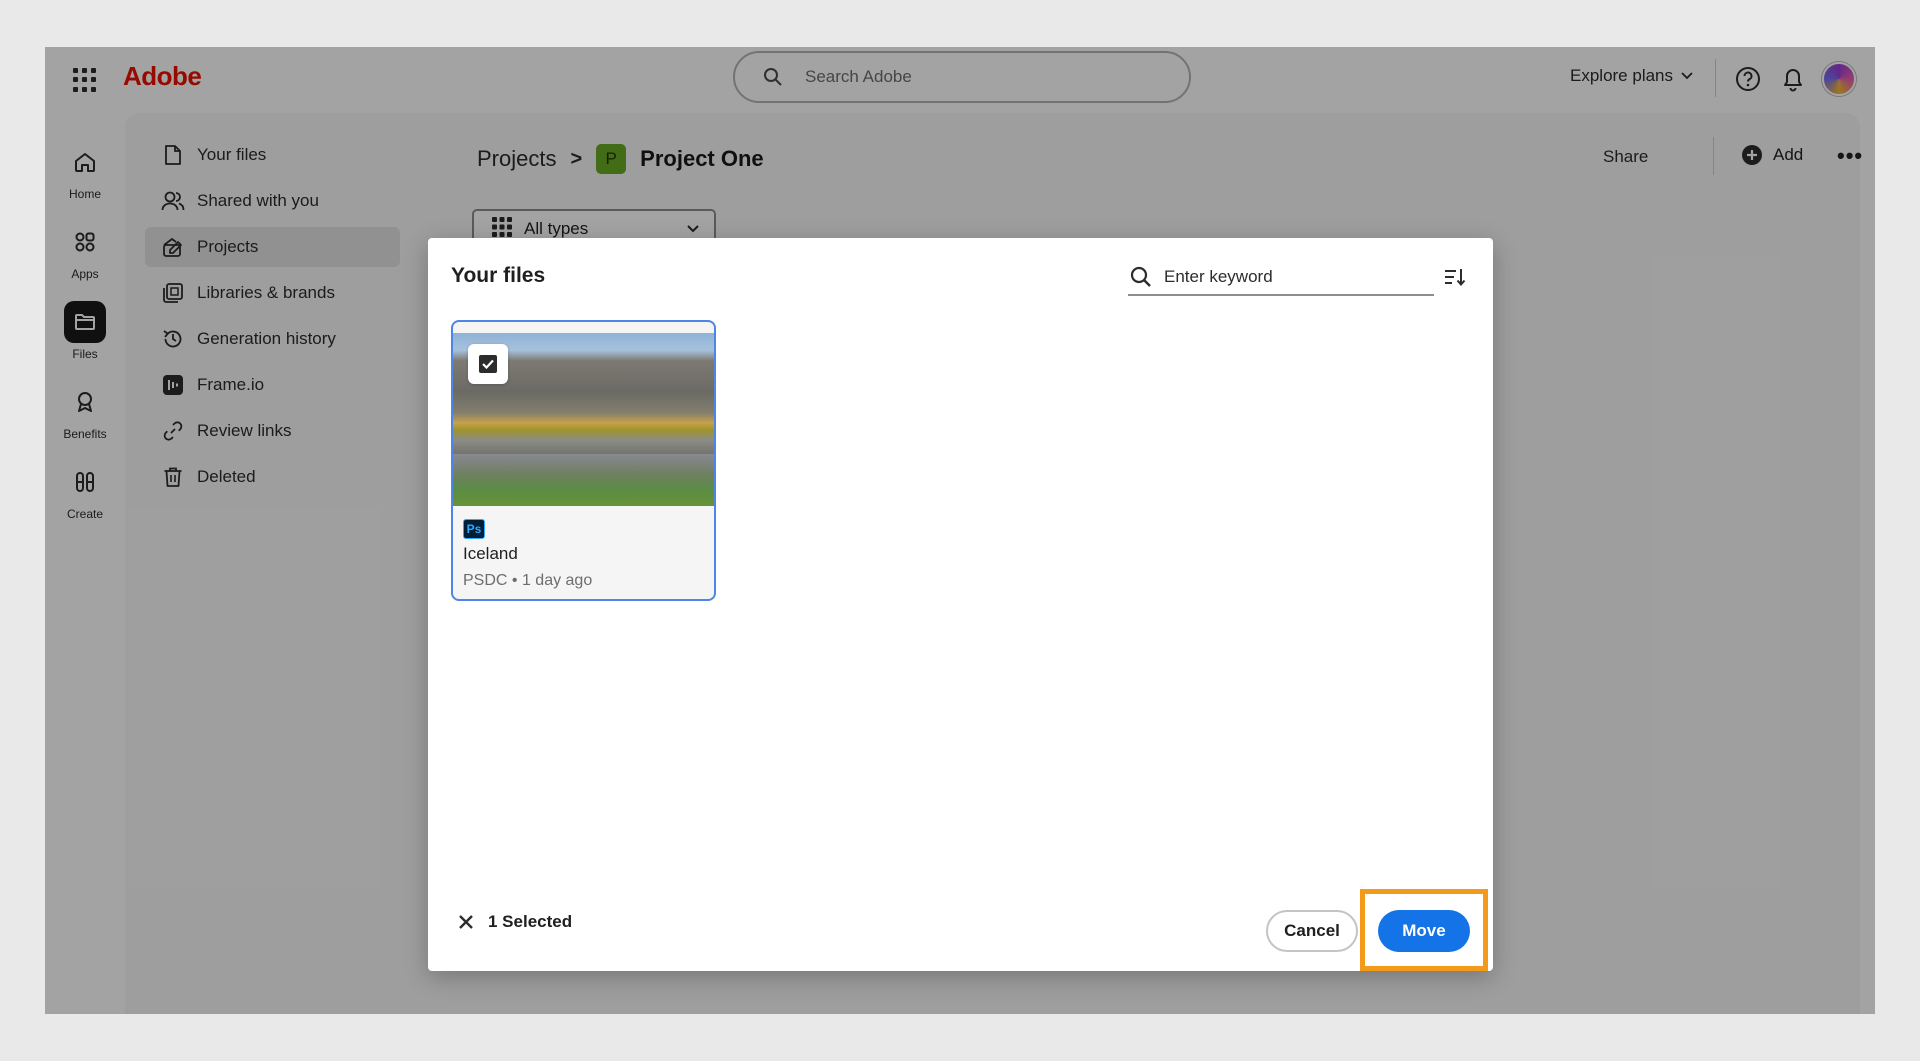  What do you see at coordinates (583, 460) in the screenshot?
I see `file-card-iceland: Ps Iceland PSDC • 1 day ago` at bounding box center [583, 460].